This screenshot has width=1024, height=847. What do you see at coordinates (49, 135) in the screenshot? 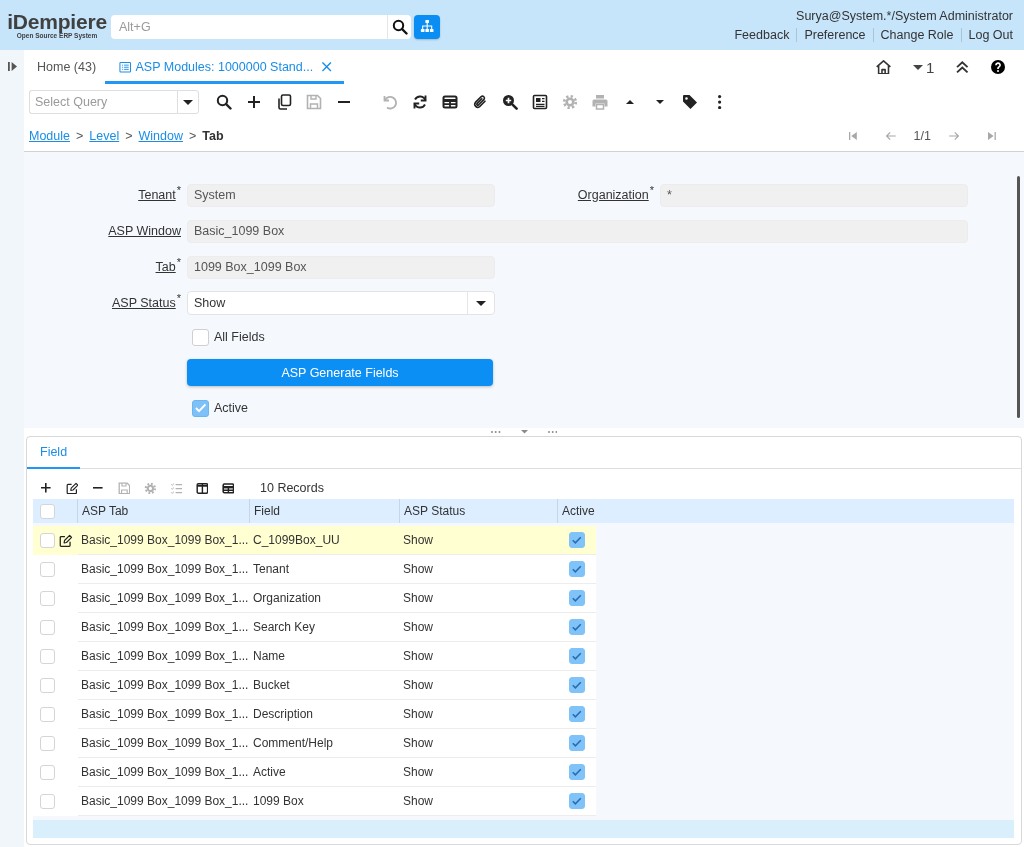
I see `breadcrumb-link: Module` at bounding box center [49, 135].